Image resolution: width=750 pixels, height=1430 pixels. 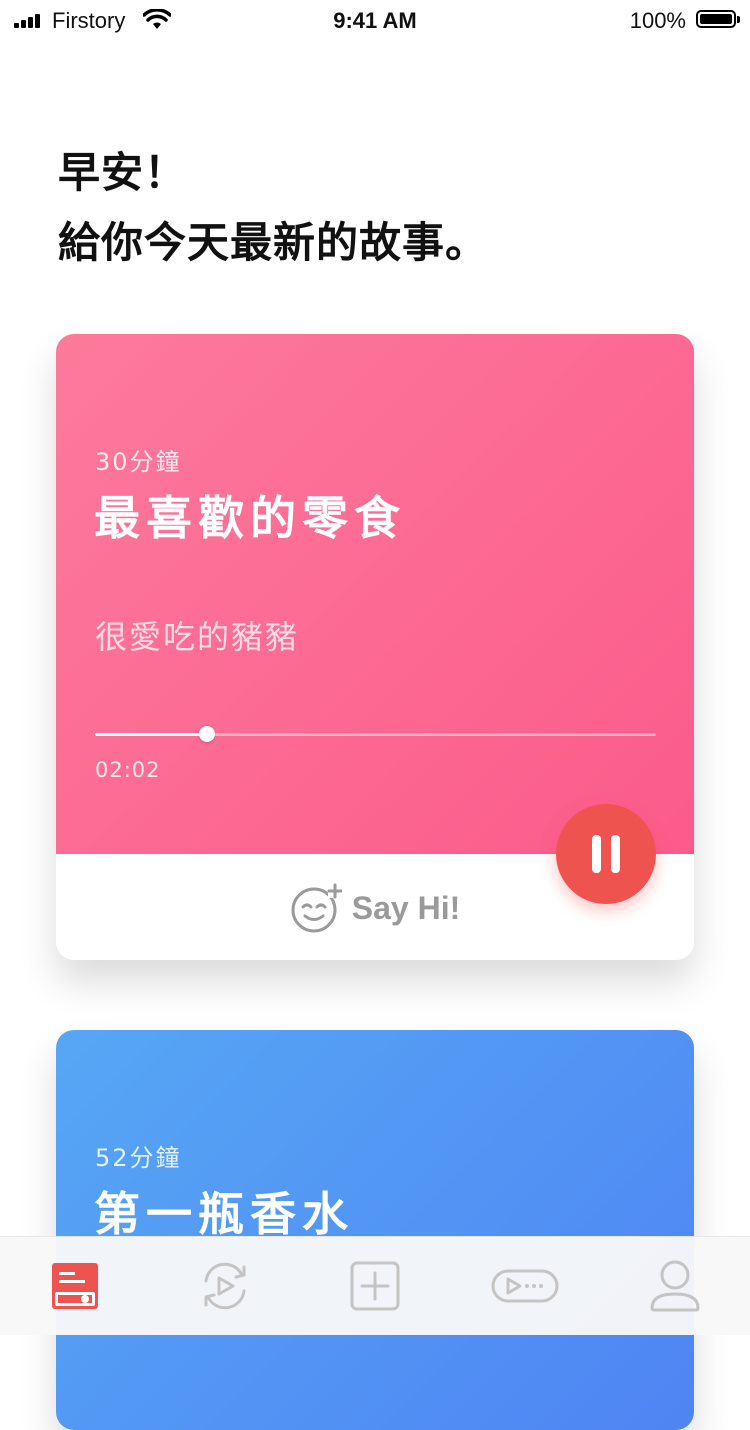 I want to click on say-hi-label: Say Hi!, so click(x=406, y=907).